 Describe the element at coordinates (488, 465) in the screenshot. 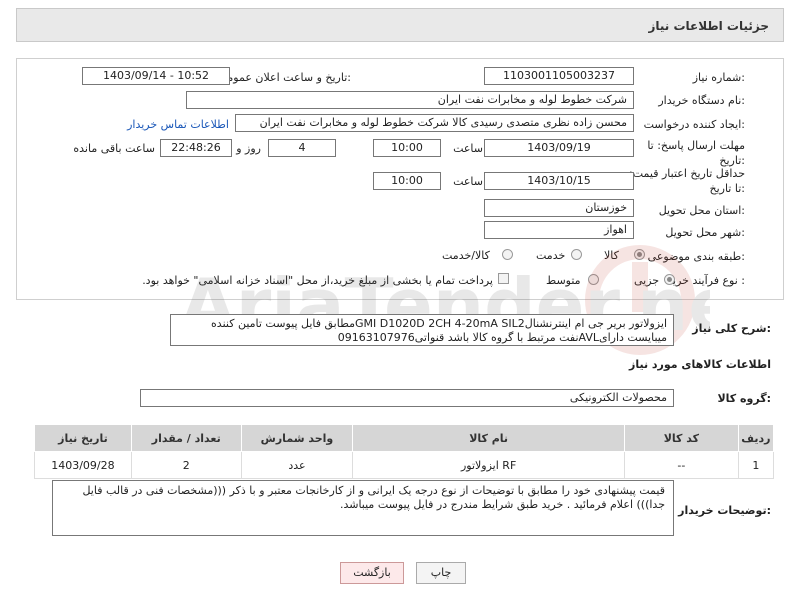

I see `cell-item-name: ایزولاتور RF` at that location.